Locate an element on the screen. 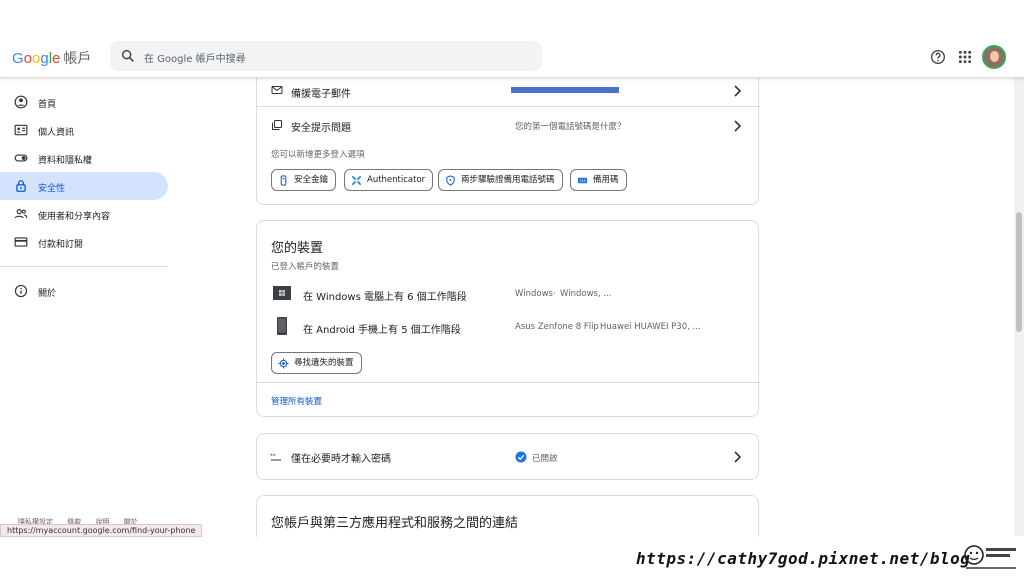 The image size is (1024, 576). top-app-bar: Google 帳戶 在 Google 帳戶中搜尋 is located at coordinates (512, 39).